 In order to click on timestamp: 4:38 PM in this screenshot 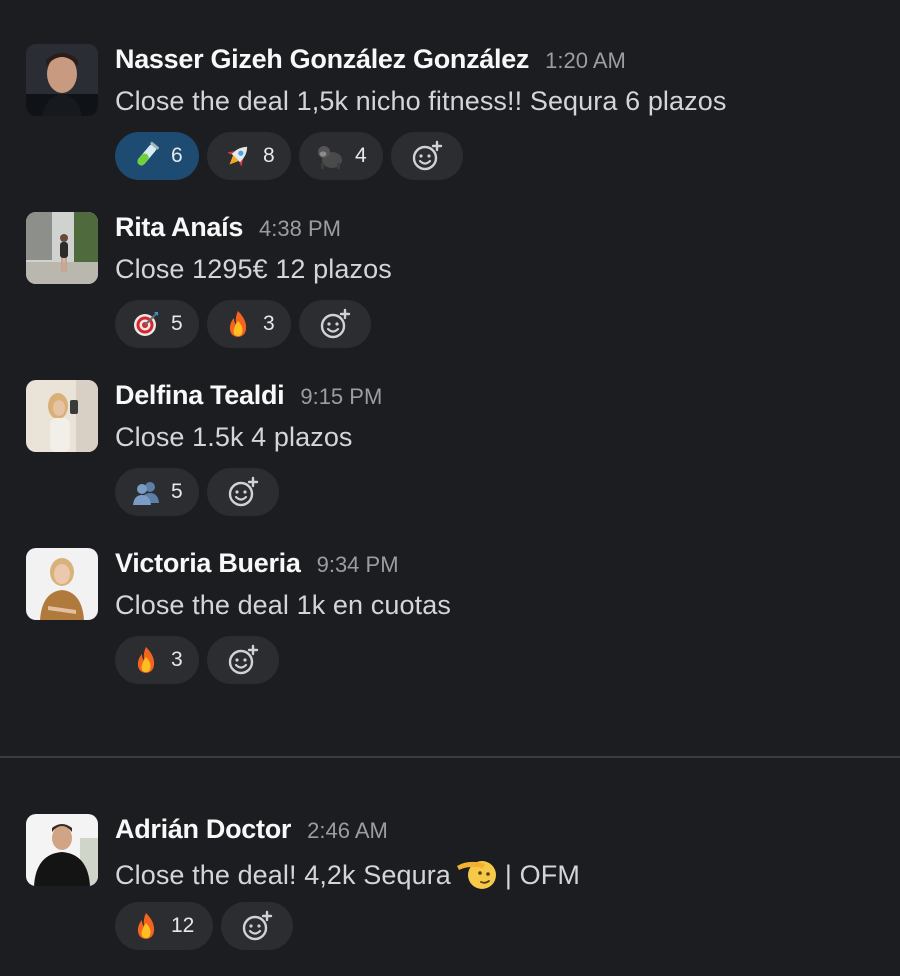, I will do `click(300, 229)`.